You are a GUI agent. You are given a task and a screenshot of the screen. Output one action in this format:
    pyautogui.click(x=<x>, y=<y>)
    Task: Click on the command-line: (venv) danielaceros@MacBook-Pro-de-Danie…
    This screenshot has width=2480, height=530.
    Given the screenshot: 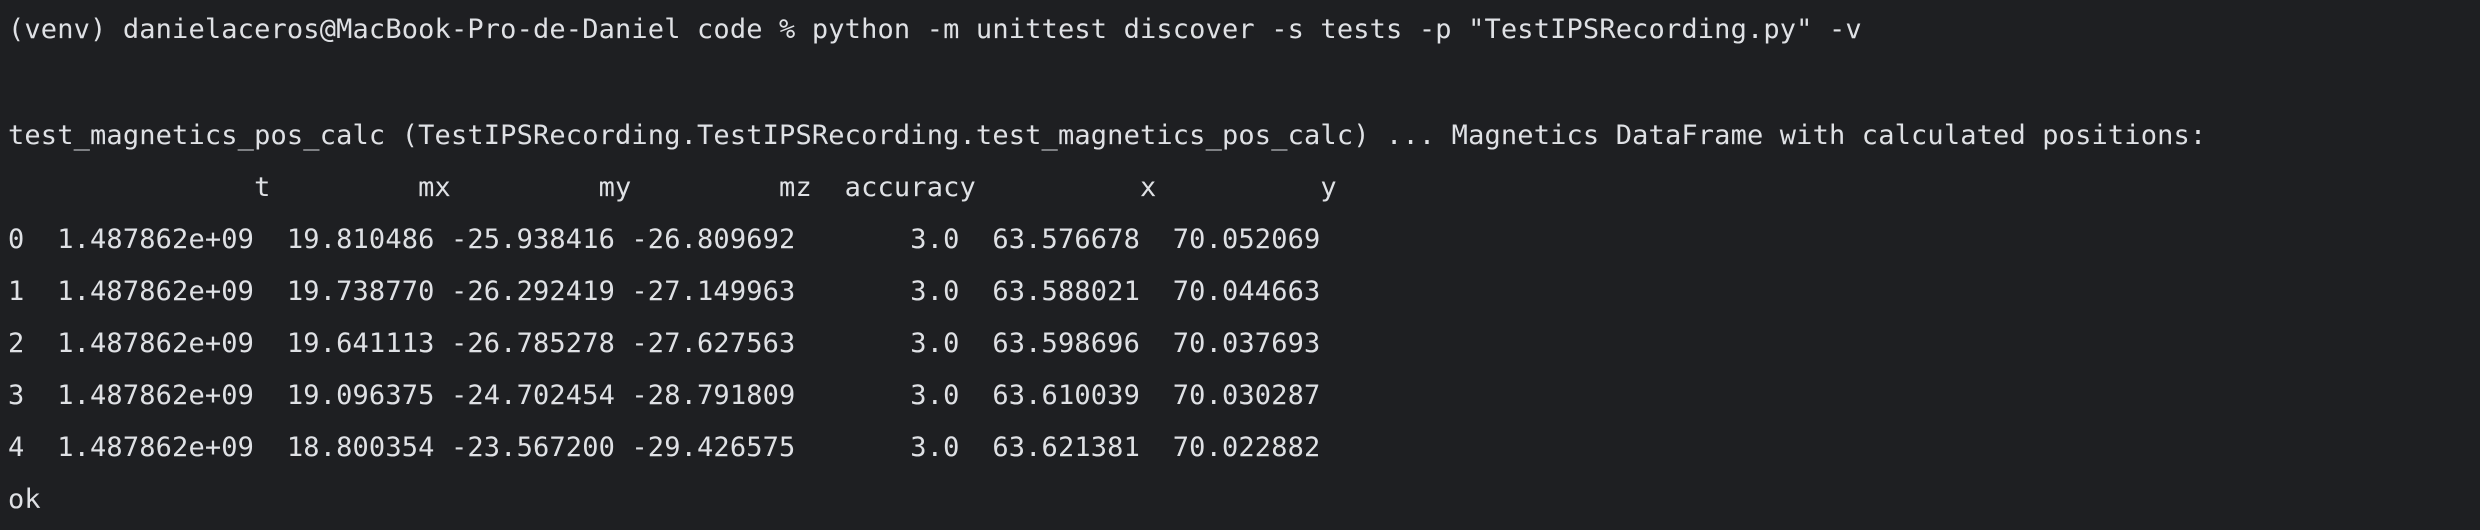 What is the action you would take?
    pyautogui.click(x=935, y=29)
    